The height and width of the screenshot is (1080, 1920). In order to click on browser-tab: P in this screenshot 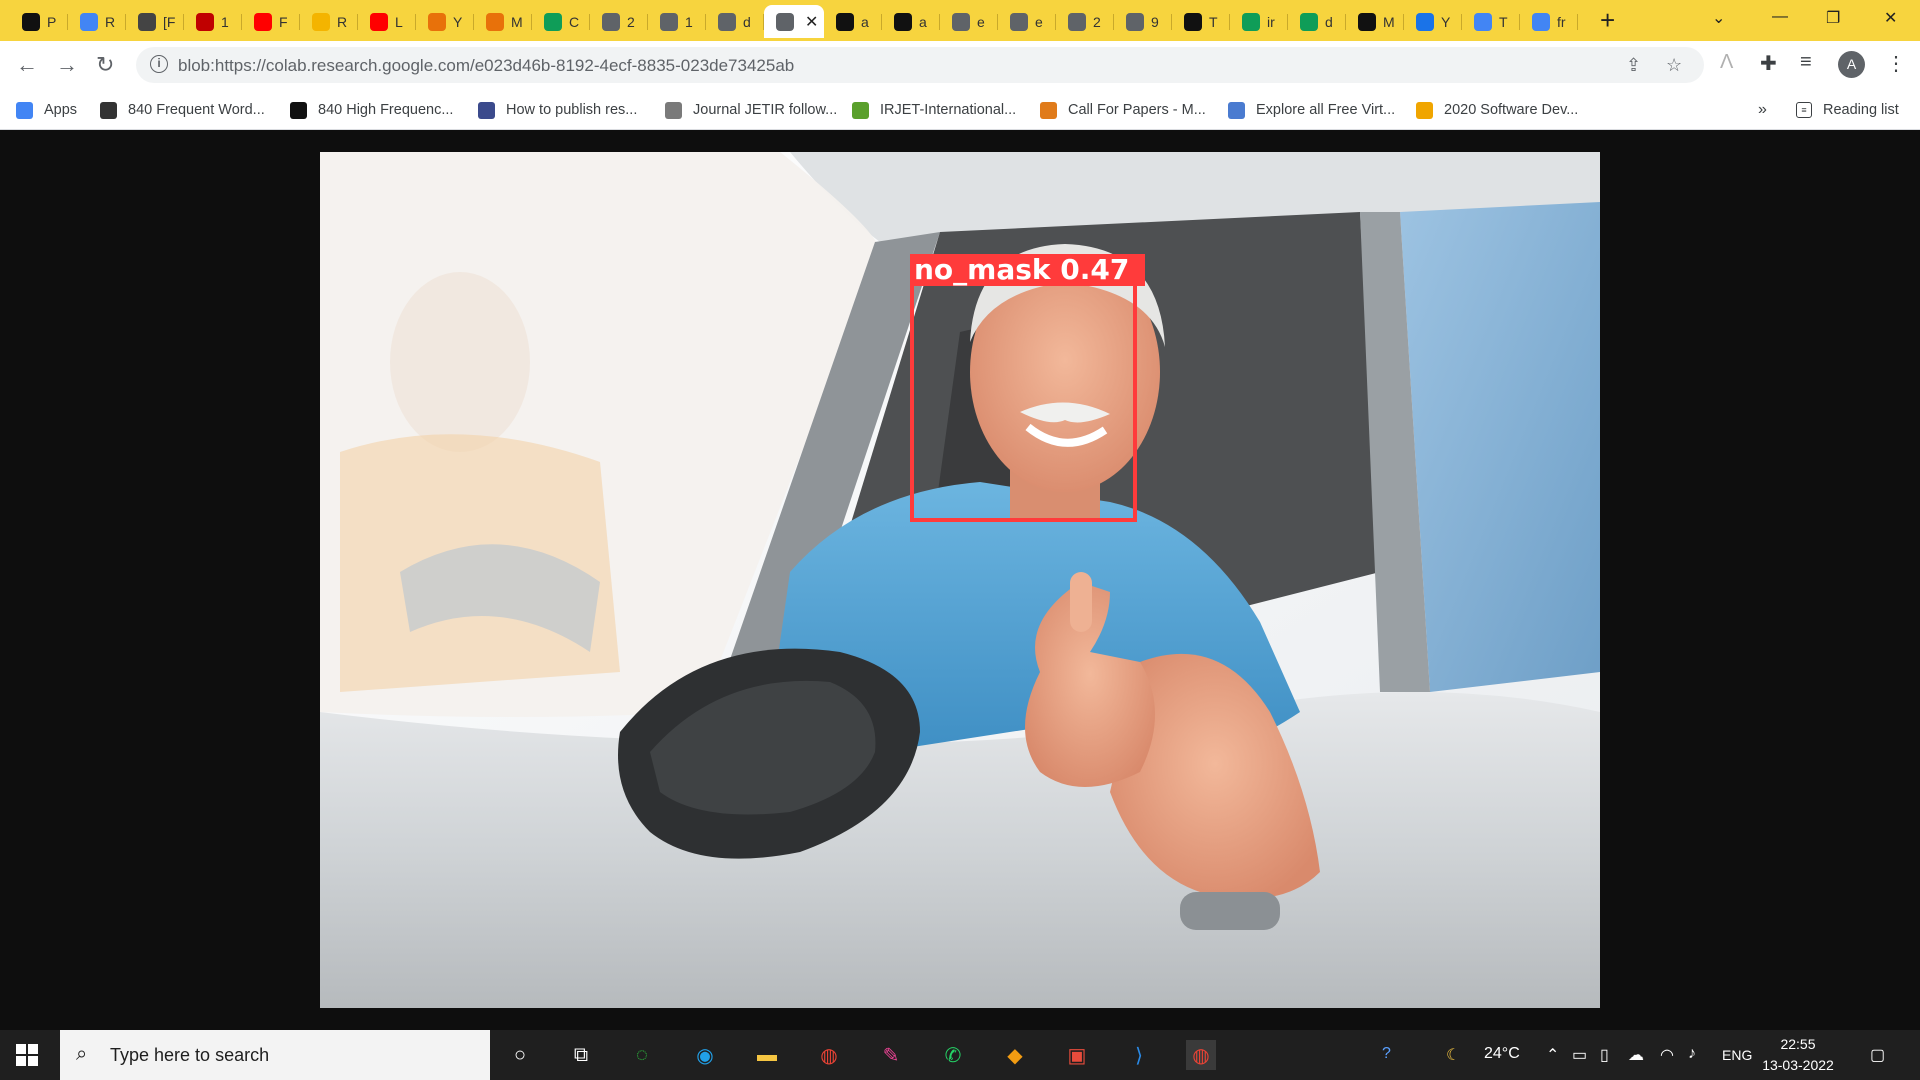, I will do `click(39, 21)`.